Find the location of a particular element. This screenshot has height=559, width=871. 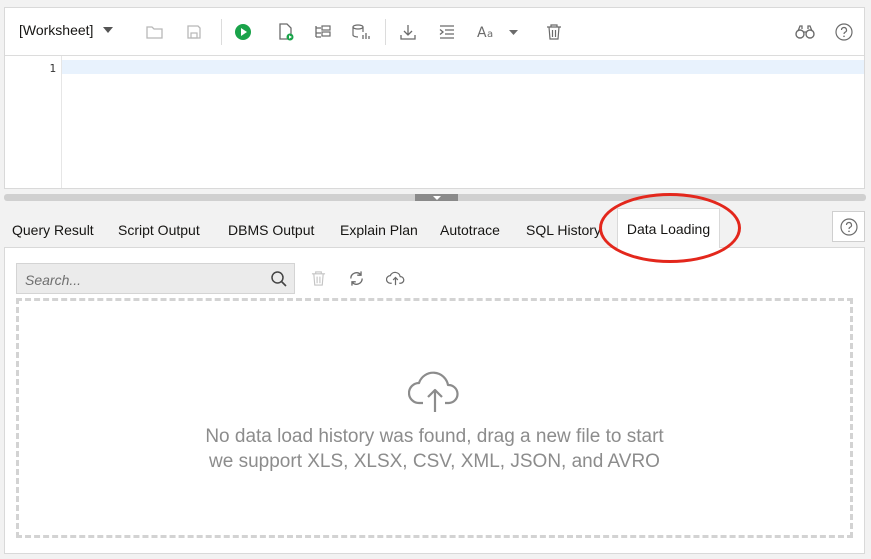

explain-plan-icon is located at coordinates (323, 31).